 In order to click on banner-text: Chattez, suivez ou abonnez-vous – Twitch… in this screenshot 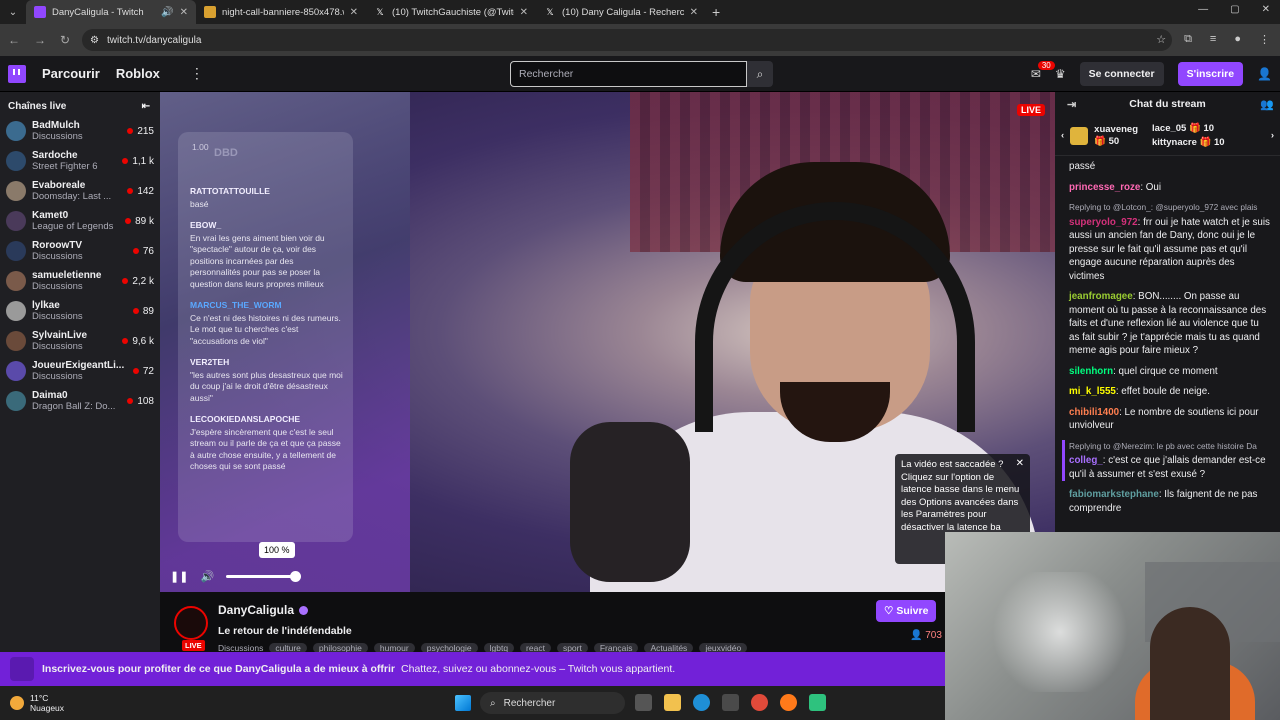, I will do `click(538, 669)`.